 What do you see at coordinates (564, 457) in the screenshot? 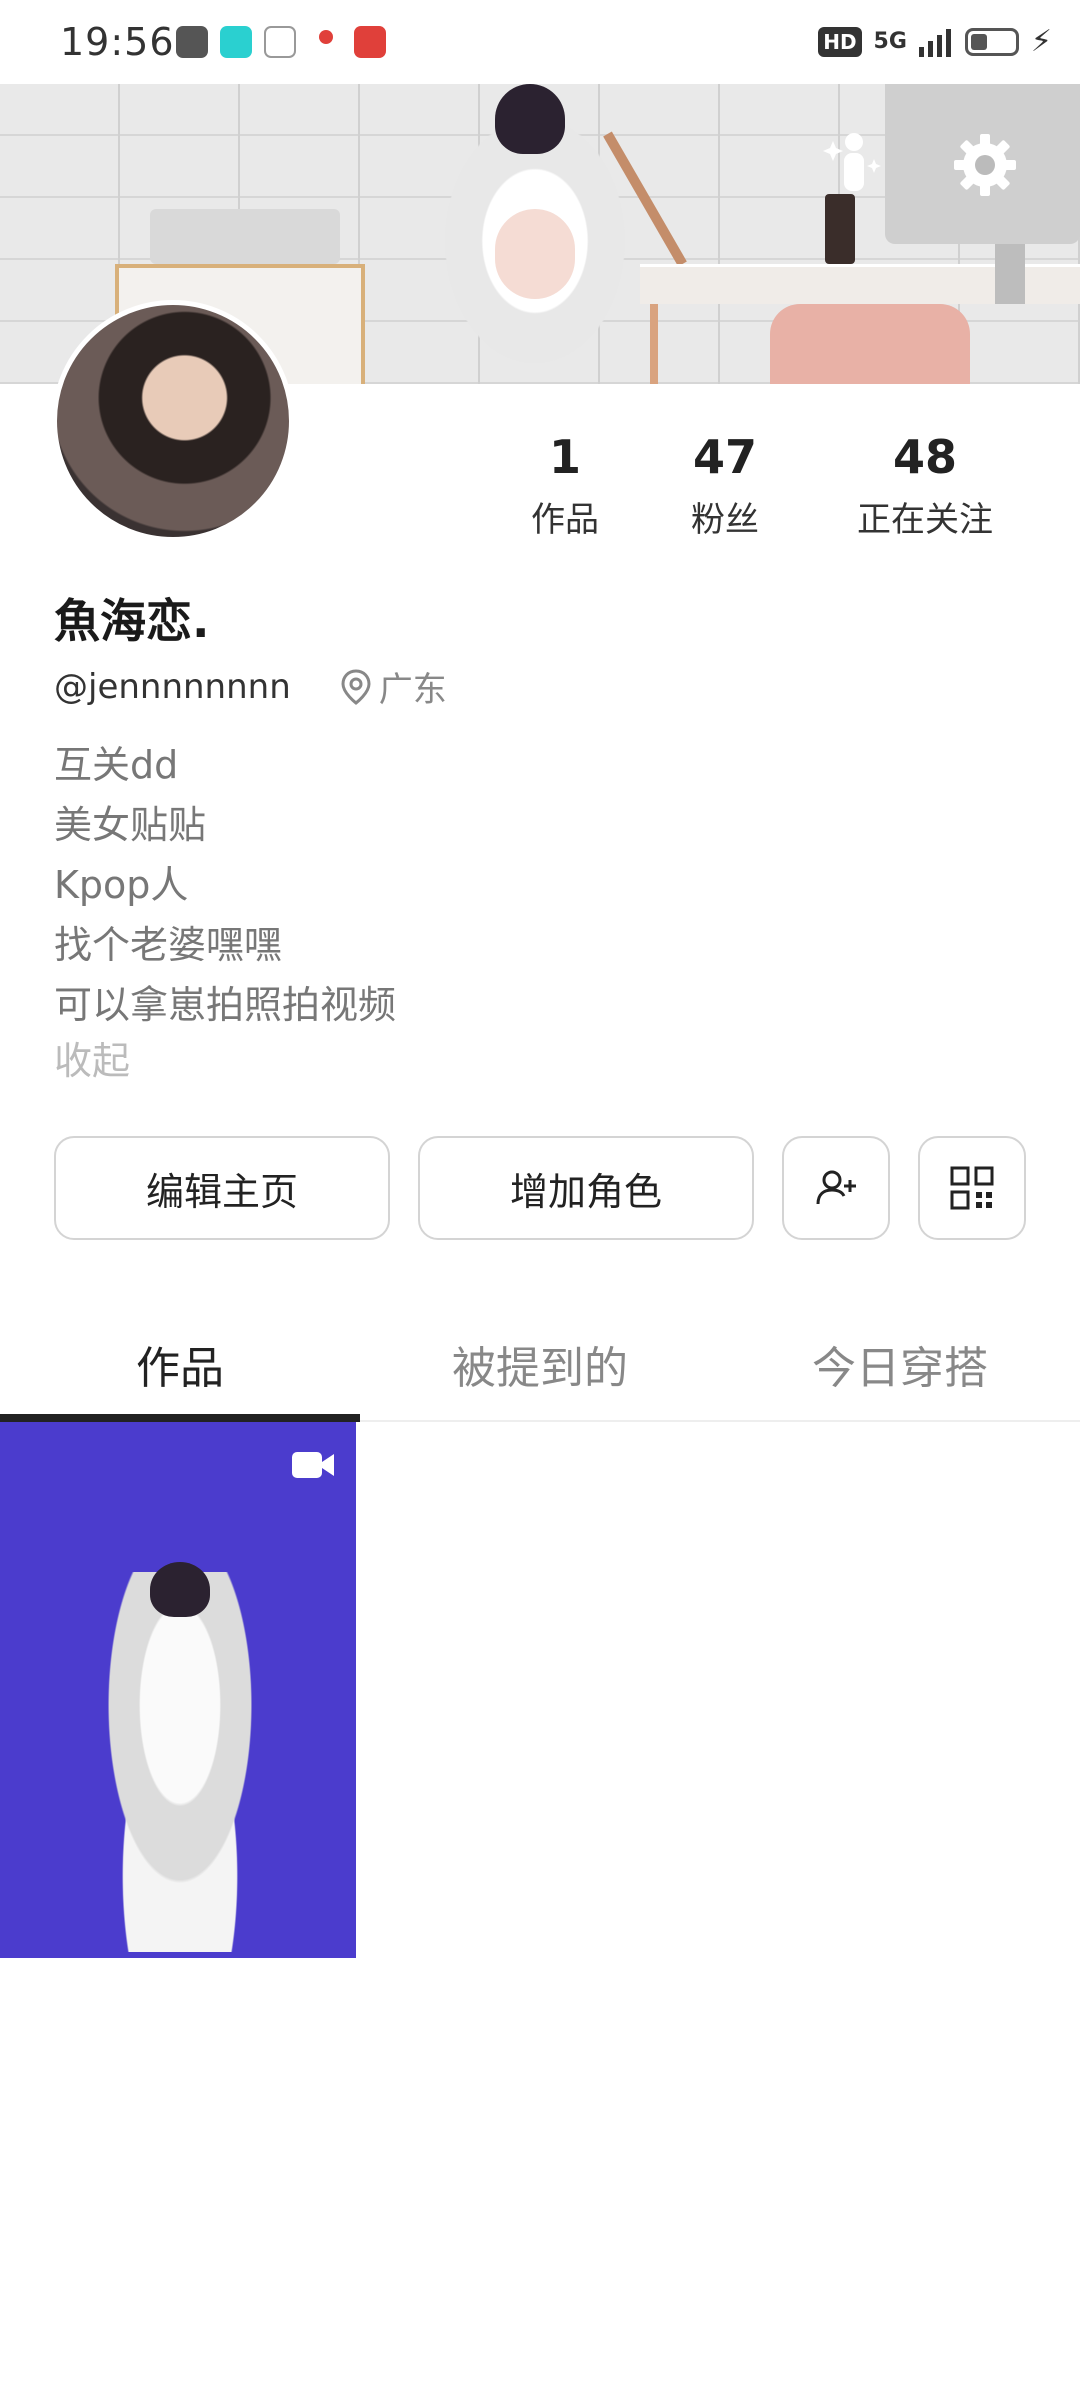
I see `stat-value: 1` at bounding box center [564, 457].